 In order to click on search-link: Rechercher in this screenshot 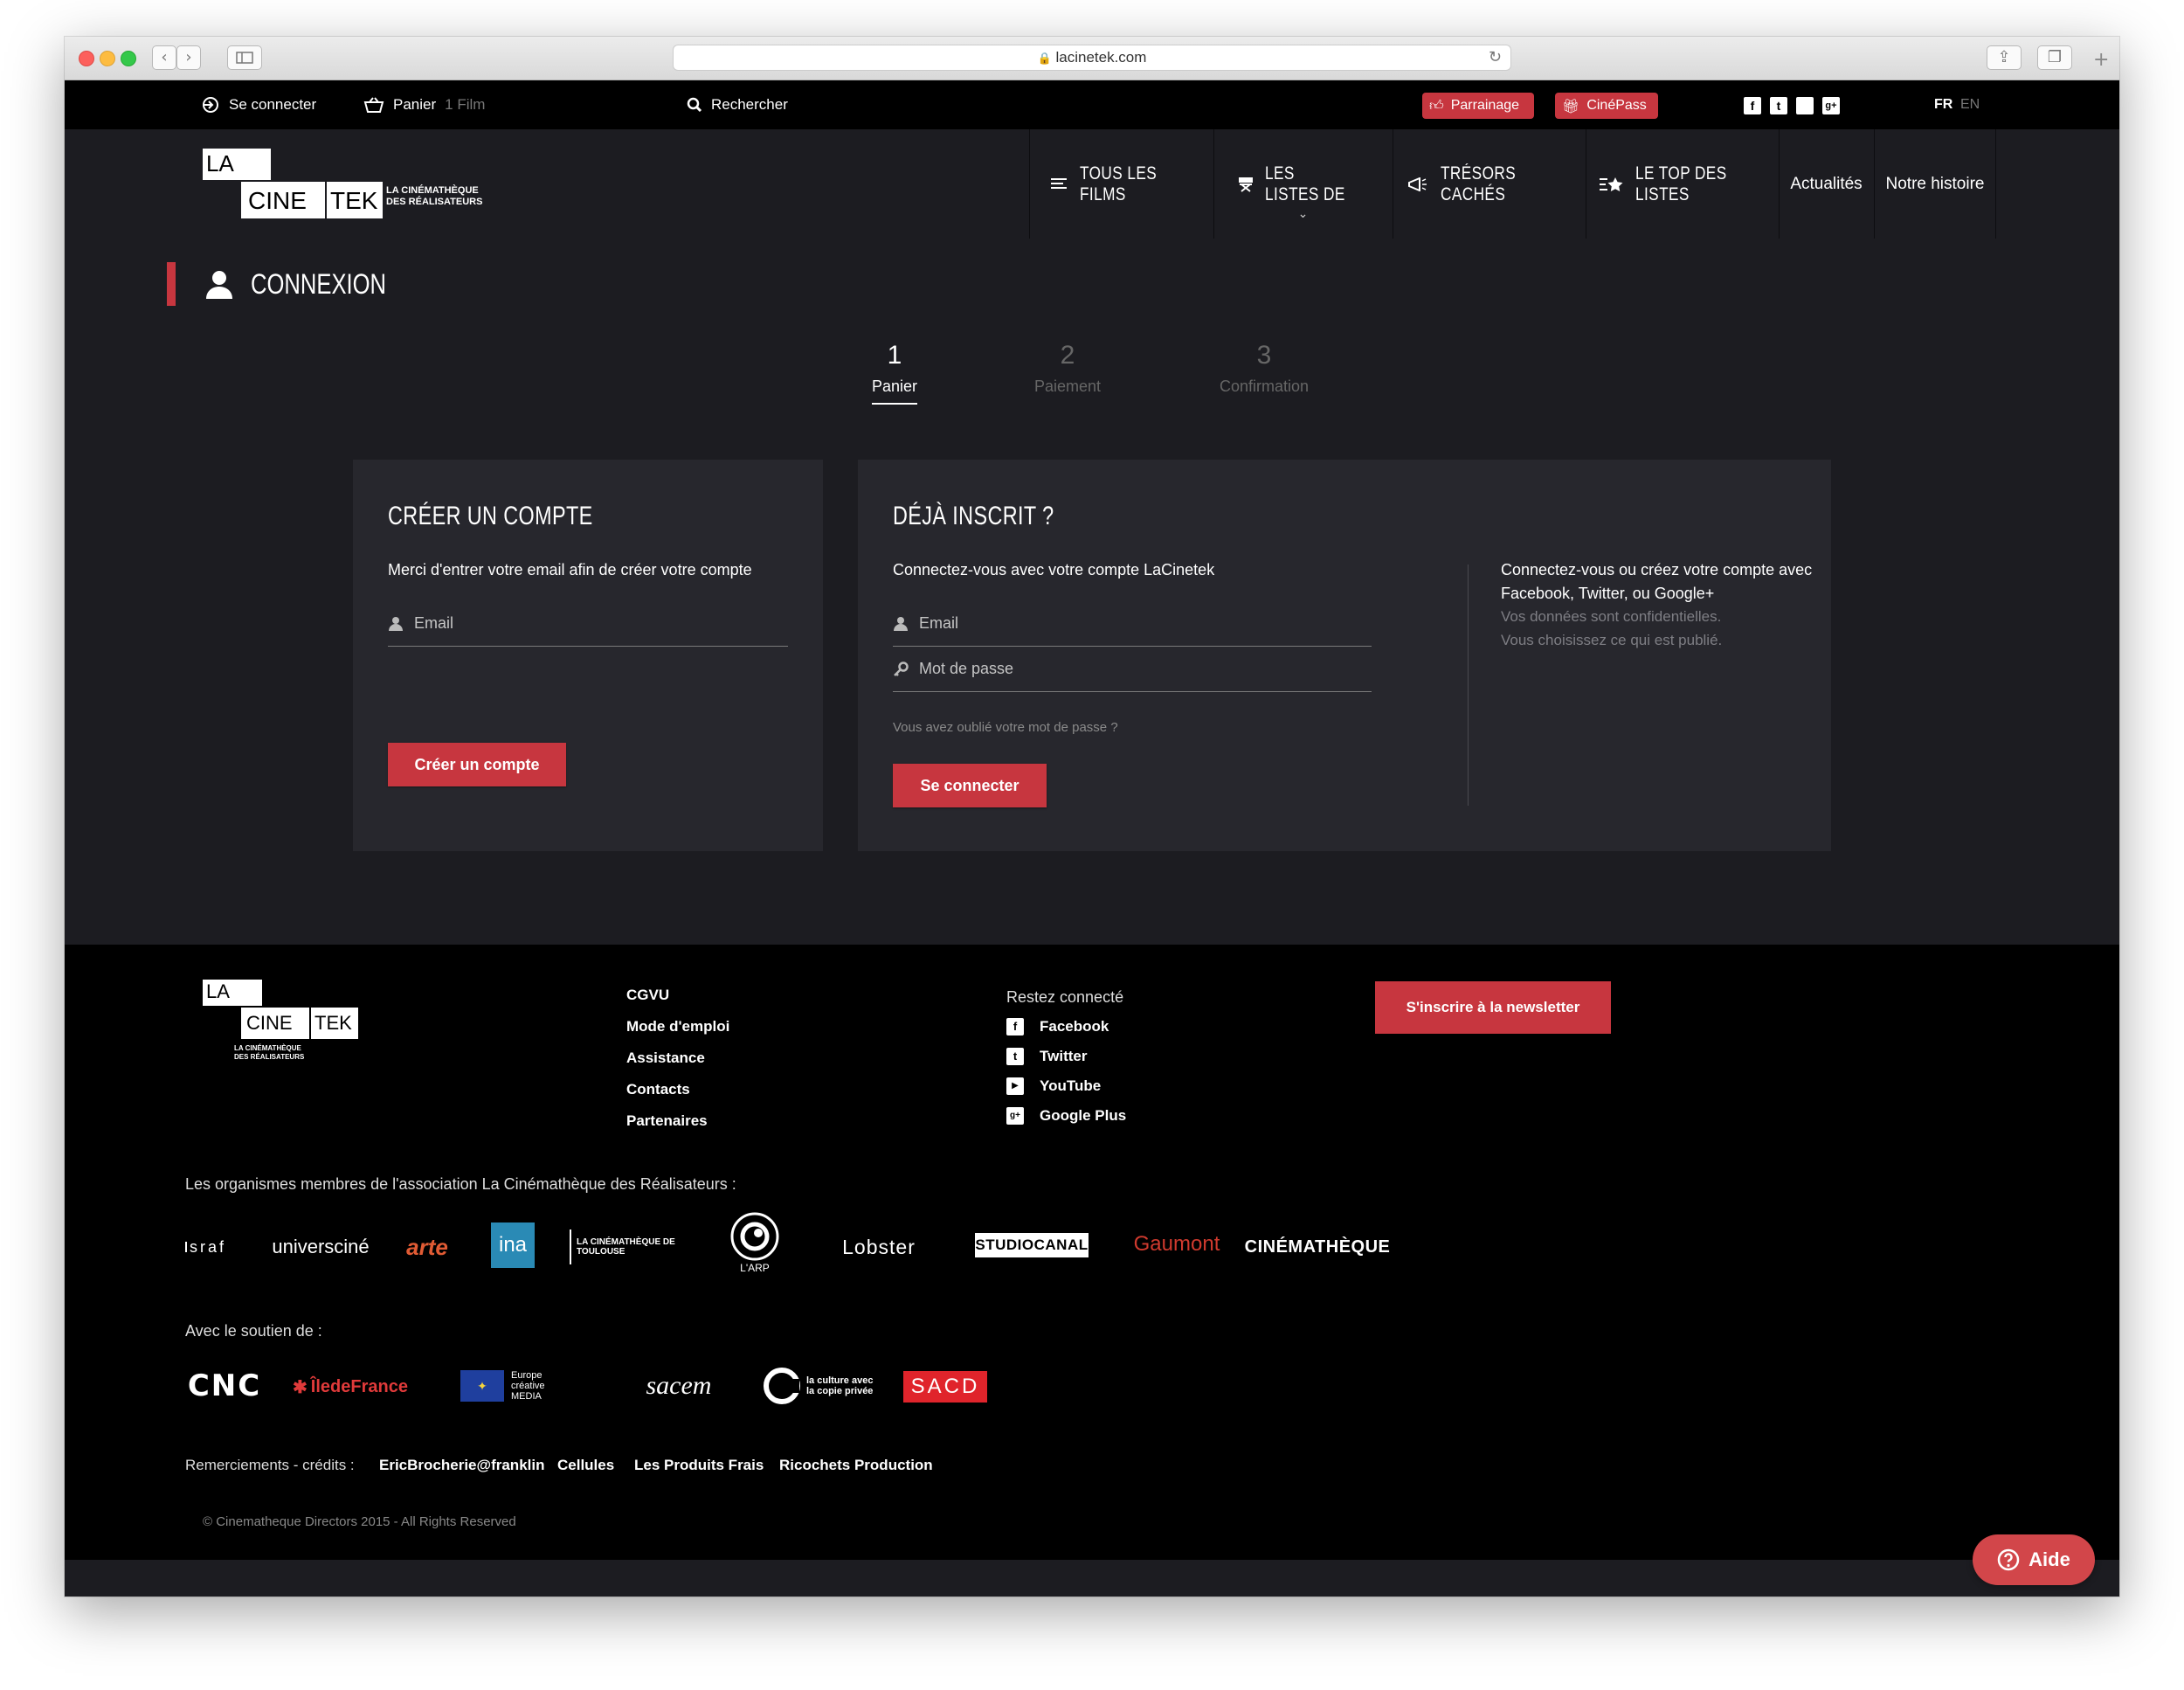, I will do `click(737, 104)`.